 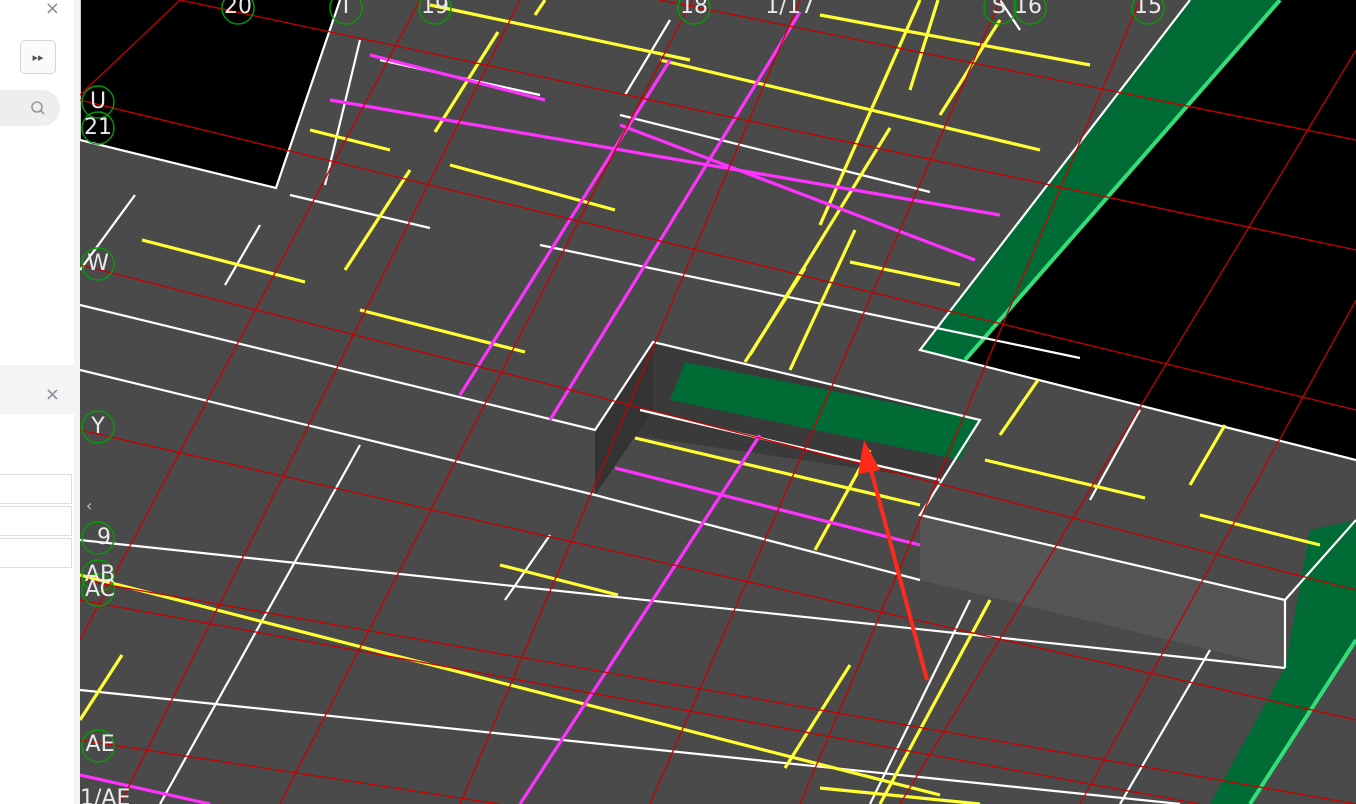 I want to click on expand-button: ▸▸, so click(x=38, y=57).